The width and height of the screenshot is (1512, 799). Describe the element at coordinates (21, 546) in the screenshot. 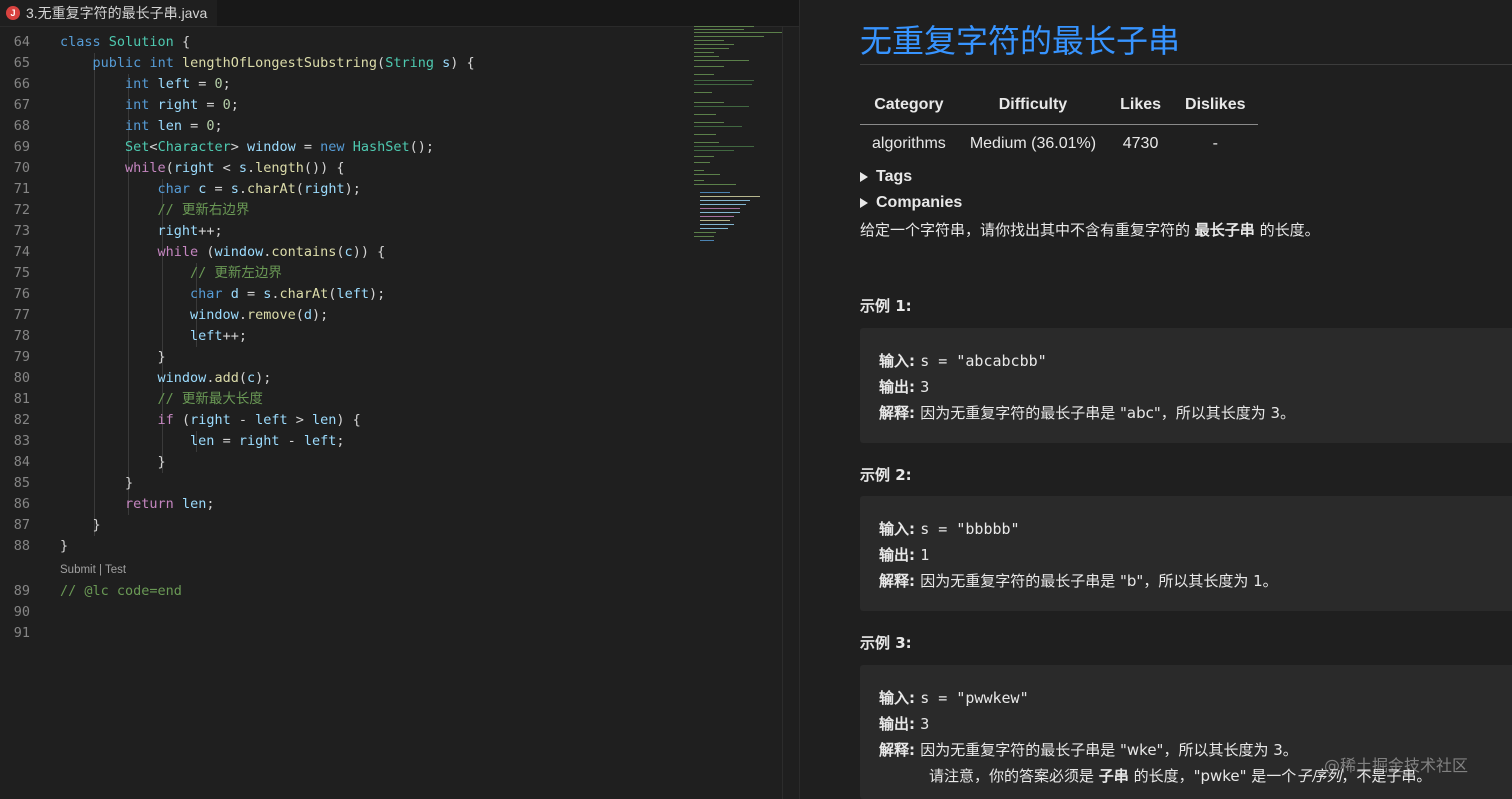

I see `line-number: 88` at that location.